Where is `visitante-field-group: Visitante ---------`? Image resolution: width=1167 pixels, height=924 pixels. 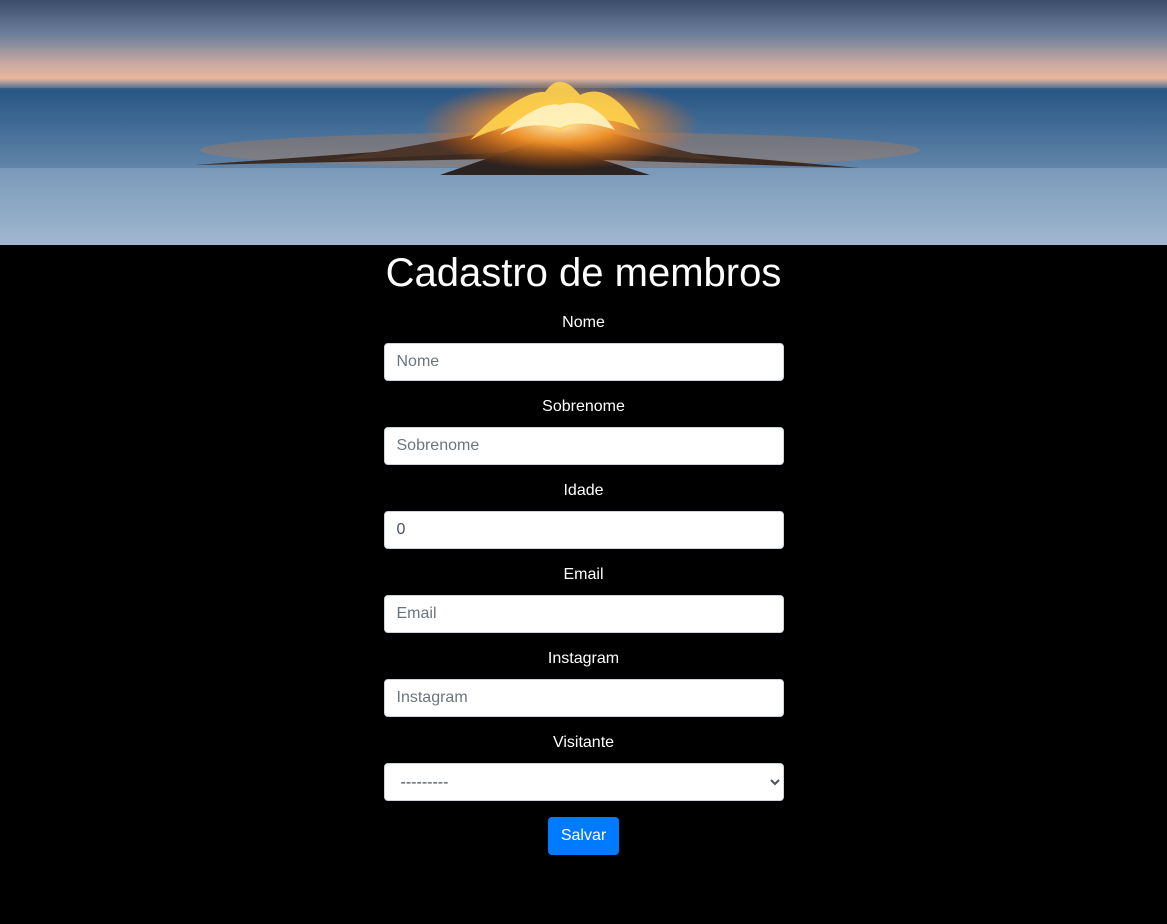
visitante-field-group: Visitante --------- is located at coordinates (583, 766).